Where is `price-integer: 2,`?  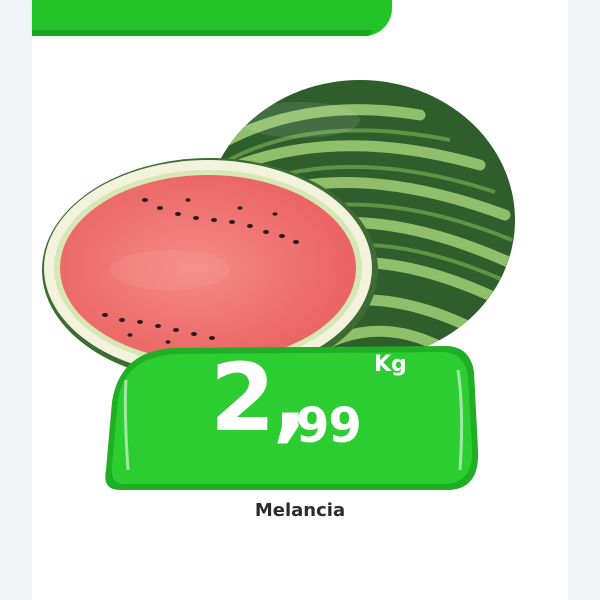 price-integer: 2, is located at coordinates (259, 398).